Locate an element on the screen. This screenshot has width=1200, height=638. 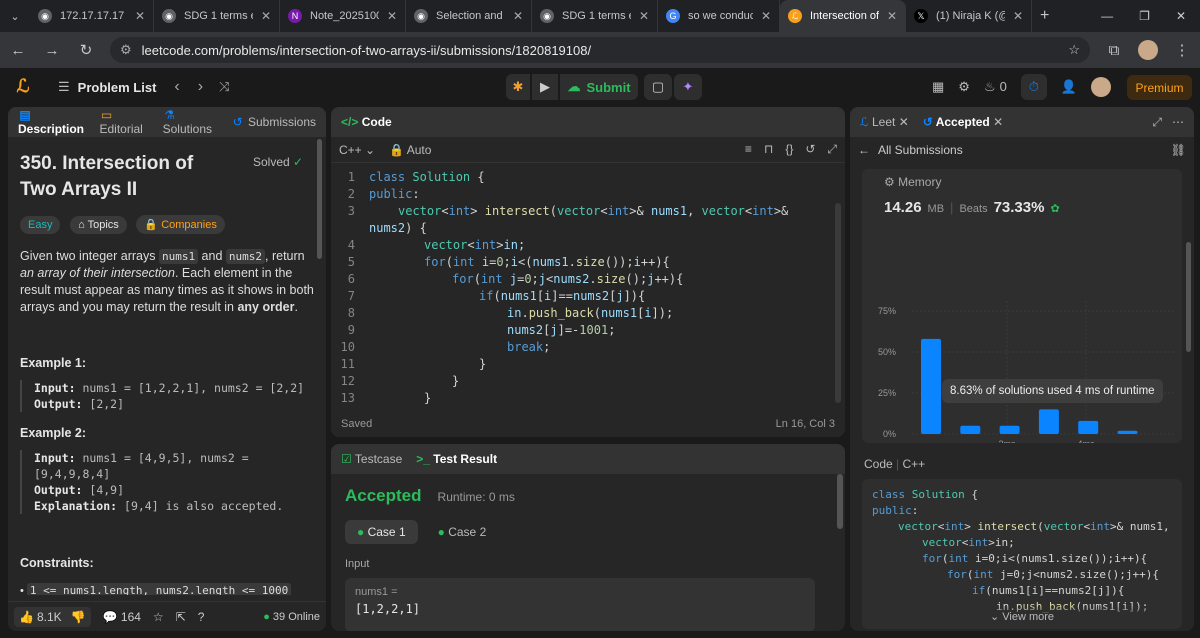
browser-tab: 𝕏 (1) Niraja K (@k_ ✕ is located at coordinates (969, 16).